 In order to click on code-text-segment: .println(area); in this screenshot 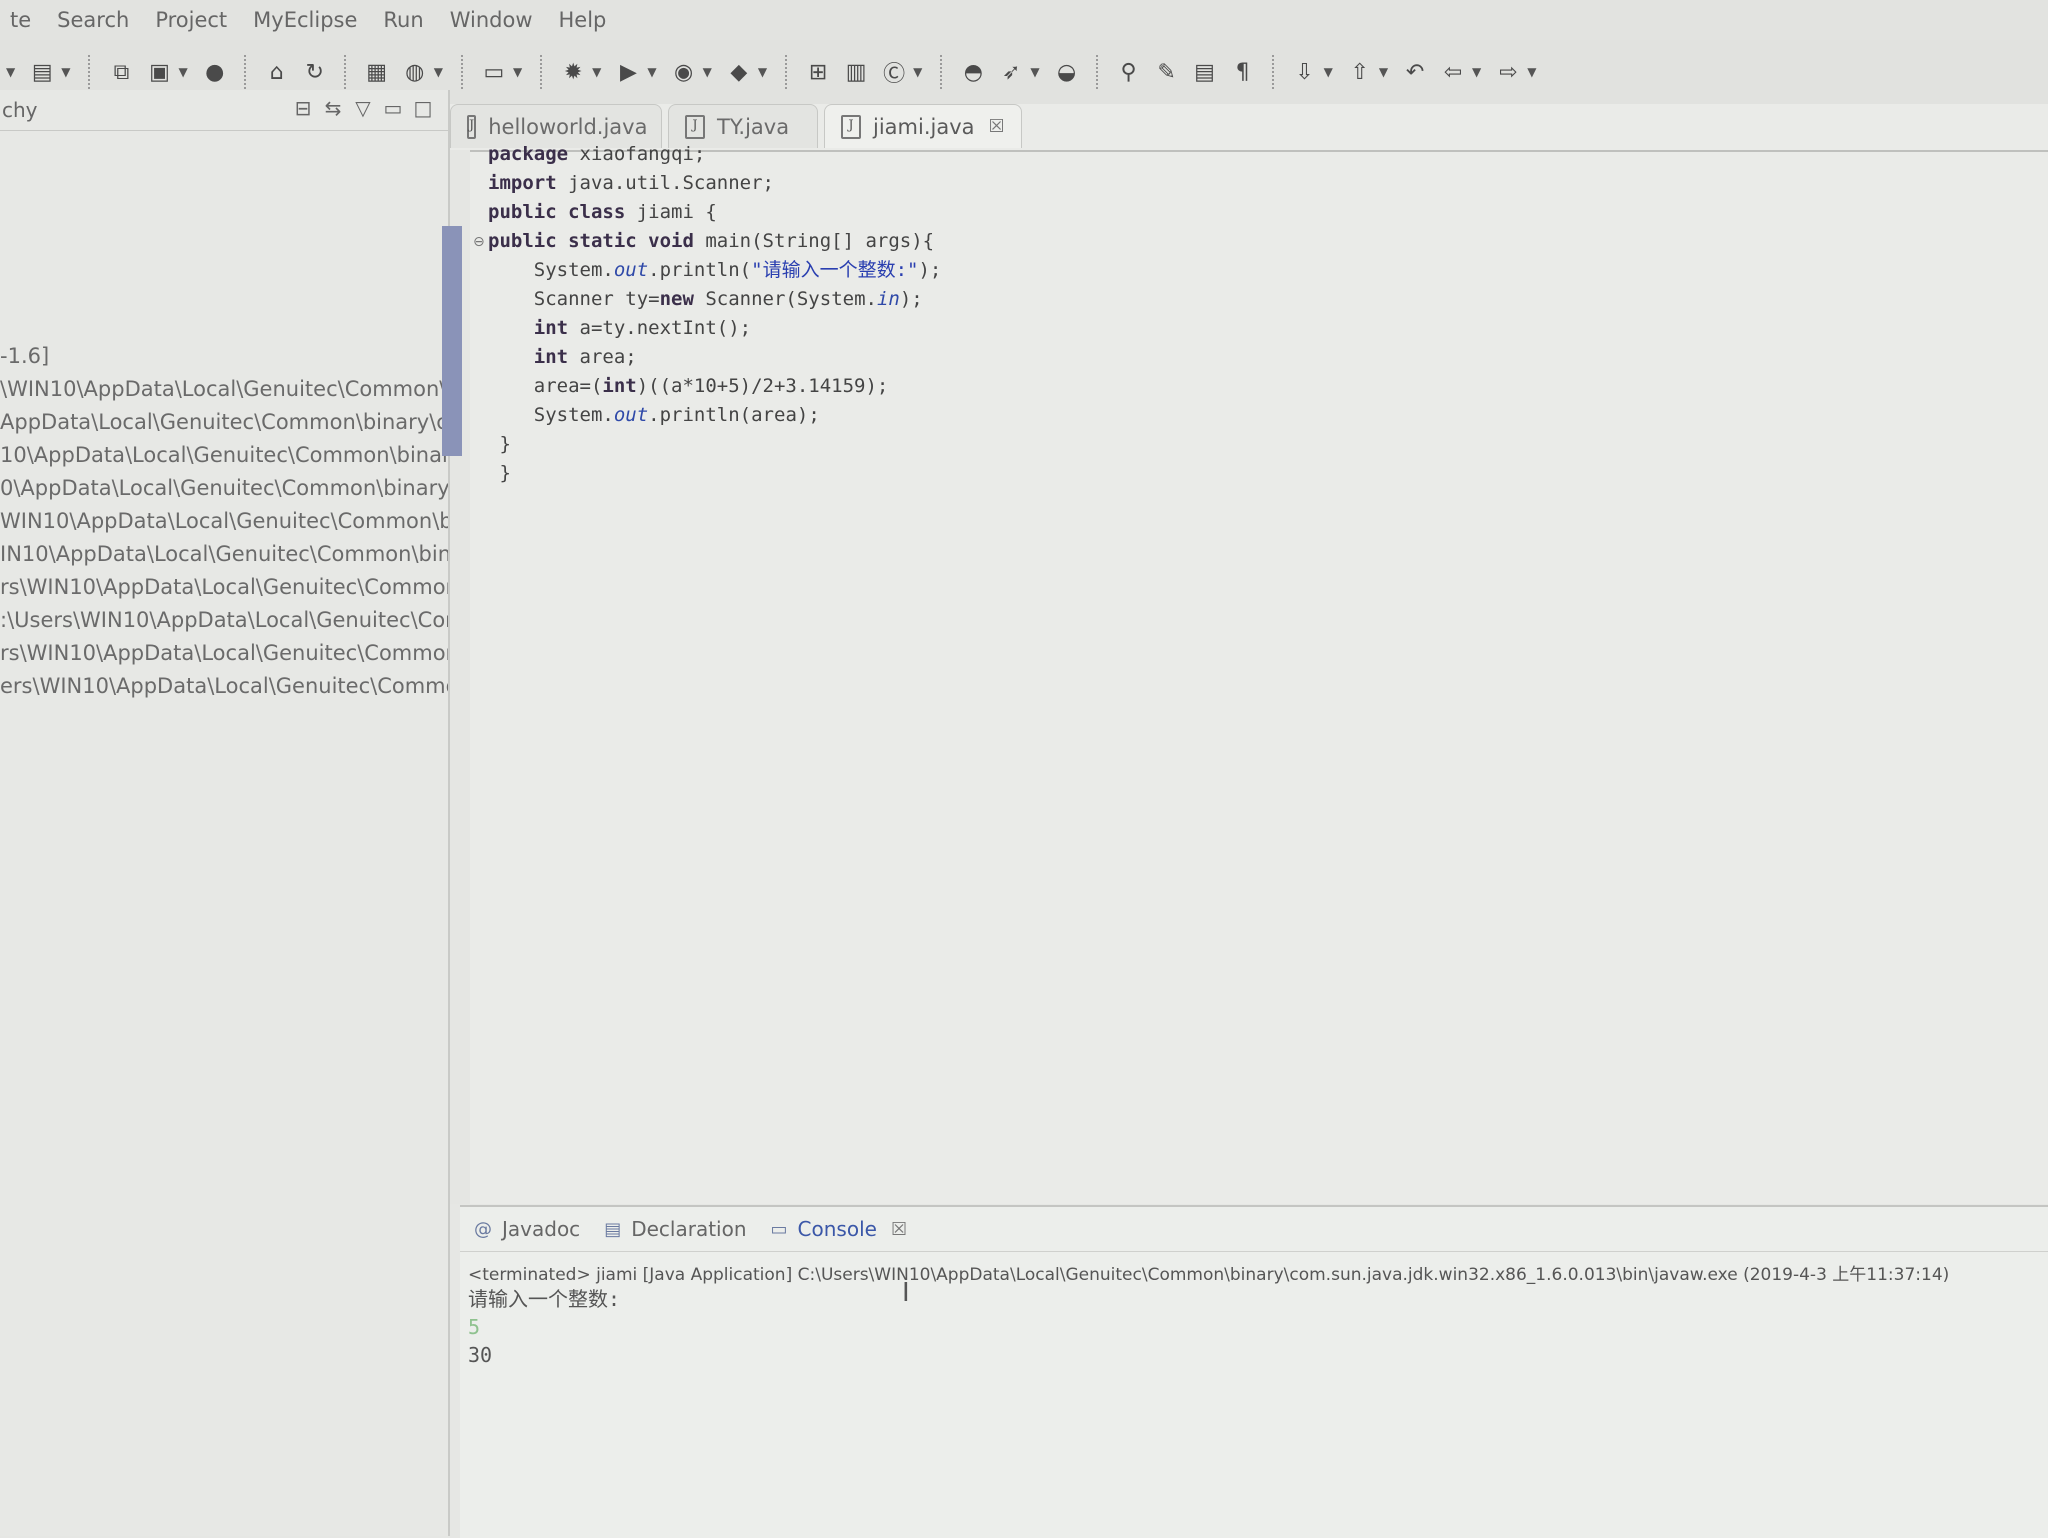, I will do `click(734, 415)`.